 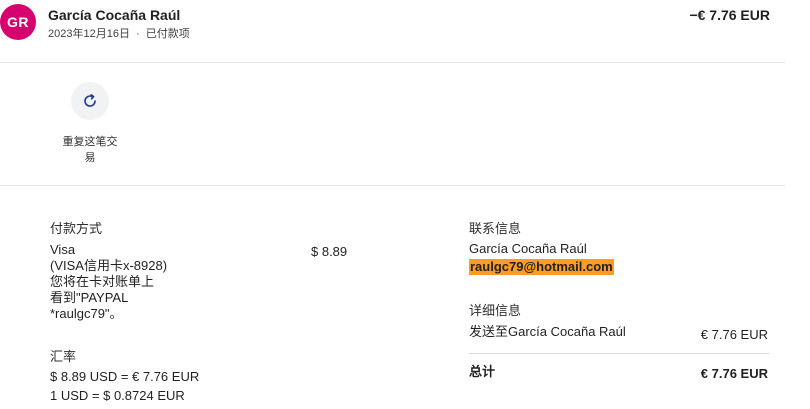 What do you see at coordinates (729, 15) in the screenshot?
I see `transaction-amount: −€ 7.76 EUR` at bounding box center [729, 15].